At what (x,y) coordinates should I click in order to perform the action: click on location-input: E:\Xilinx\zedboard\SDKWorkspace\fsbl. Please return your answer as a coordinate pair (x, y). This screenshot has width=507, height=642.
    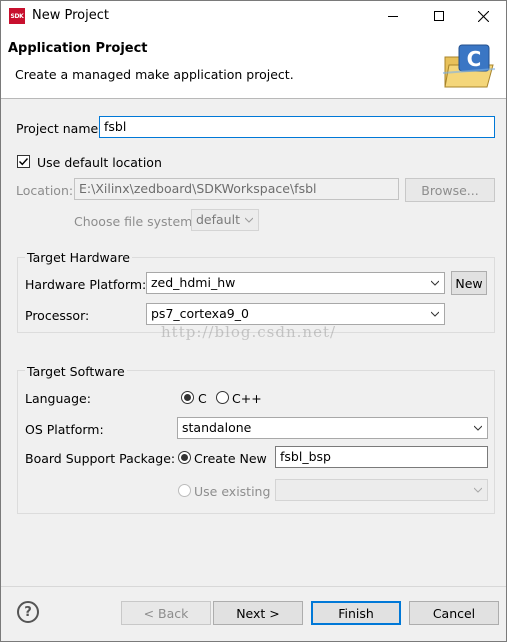
    Looking at the image, I should click on (236, 189).